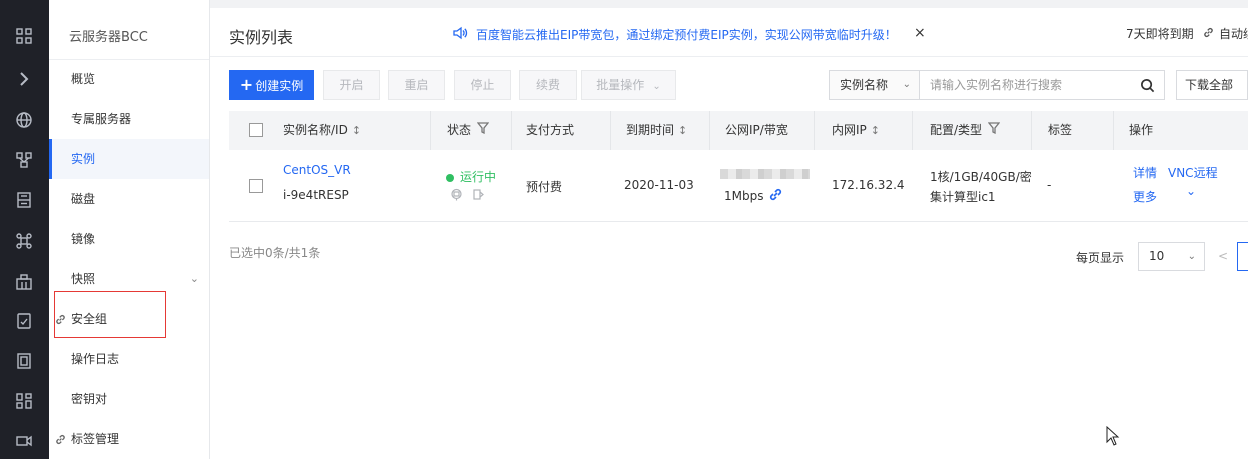  What do you see at coordinates (24, 160) in the screenshot?
I see `network-icon` at bounding box center [24, 160].